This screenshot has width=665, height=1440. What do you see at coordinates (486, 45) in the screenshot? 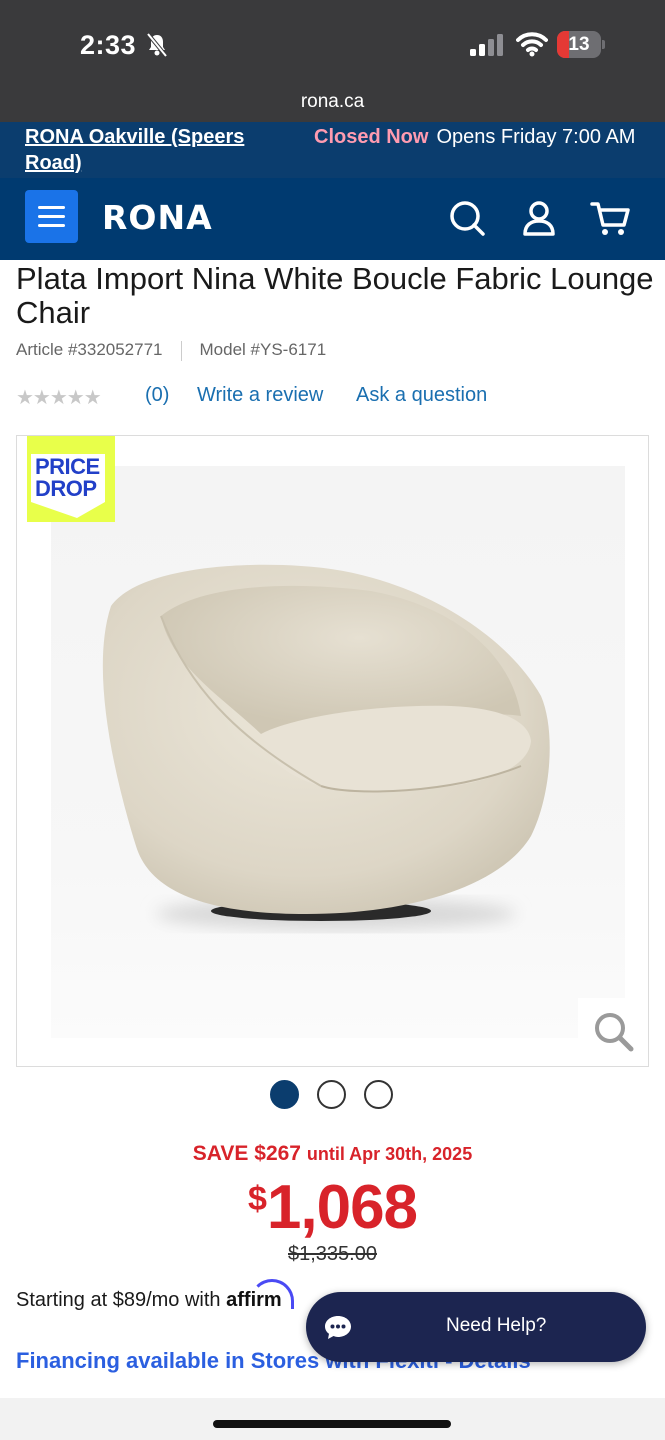
I see `cellular-signal-icon` at bounding box center [486, 45].